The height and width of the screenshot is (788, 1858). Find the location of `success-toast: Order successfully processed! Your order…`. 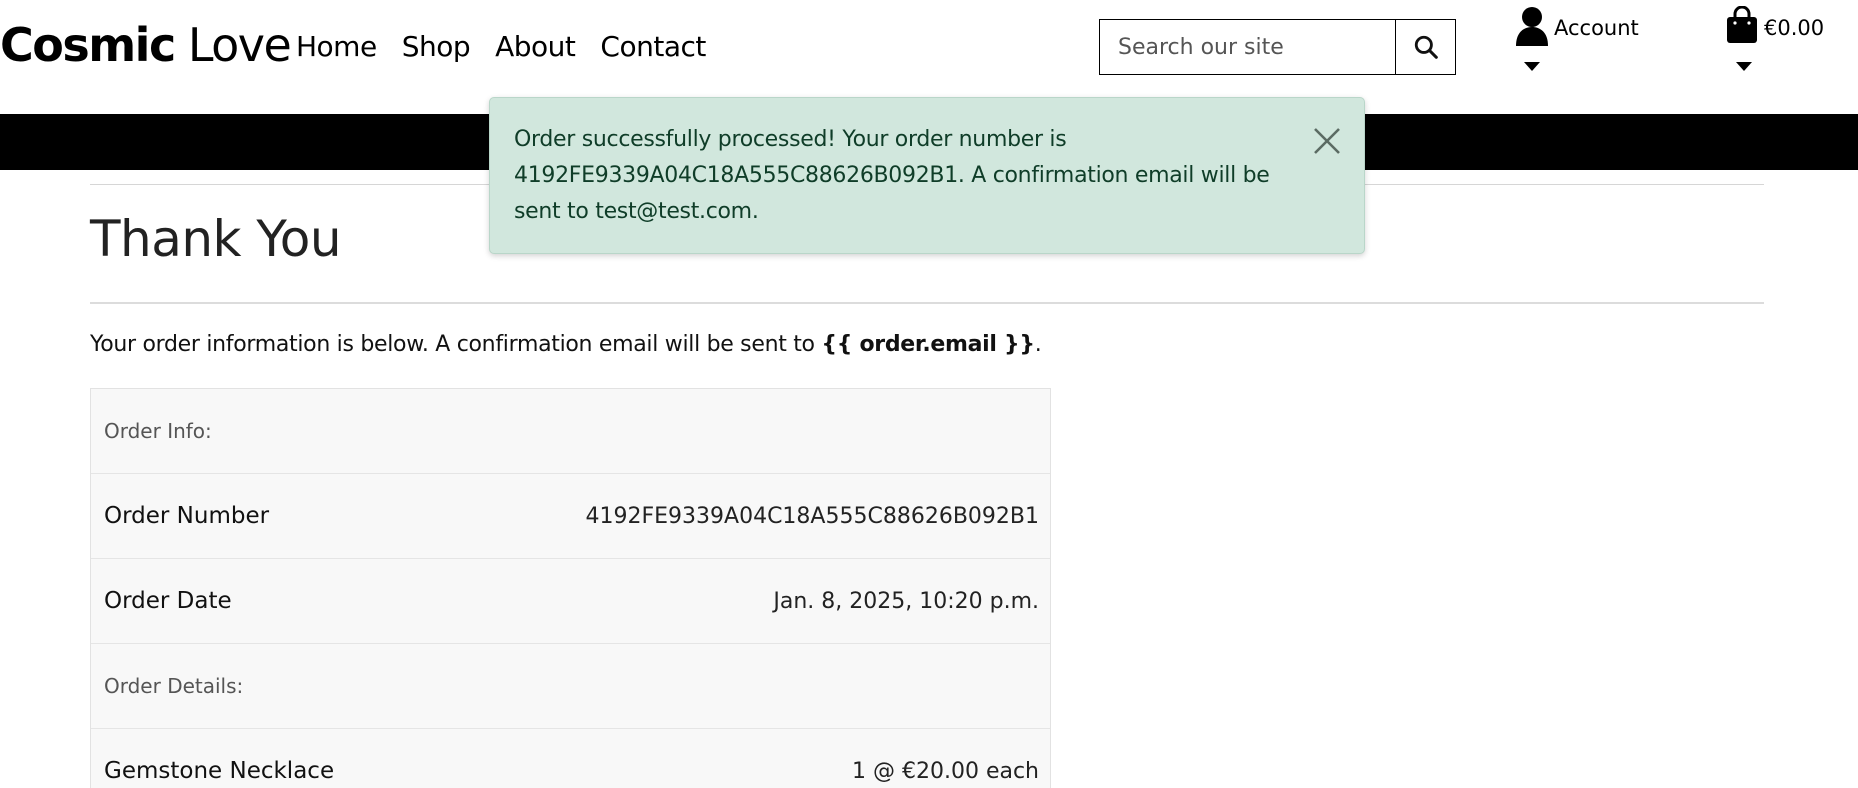

success-toast: Order successfully processed! Your order… is located at coordinates (927, 175).